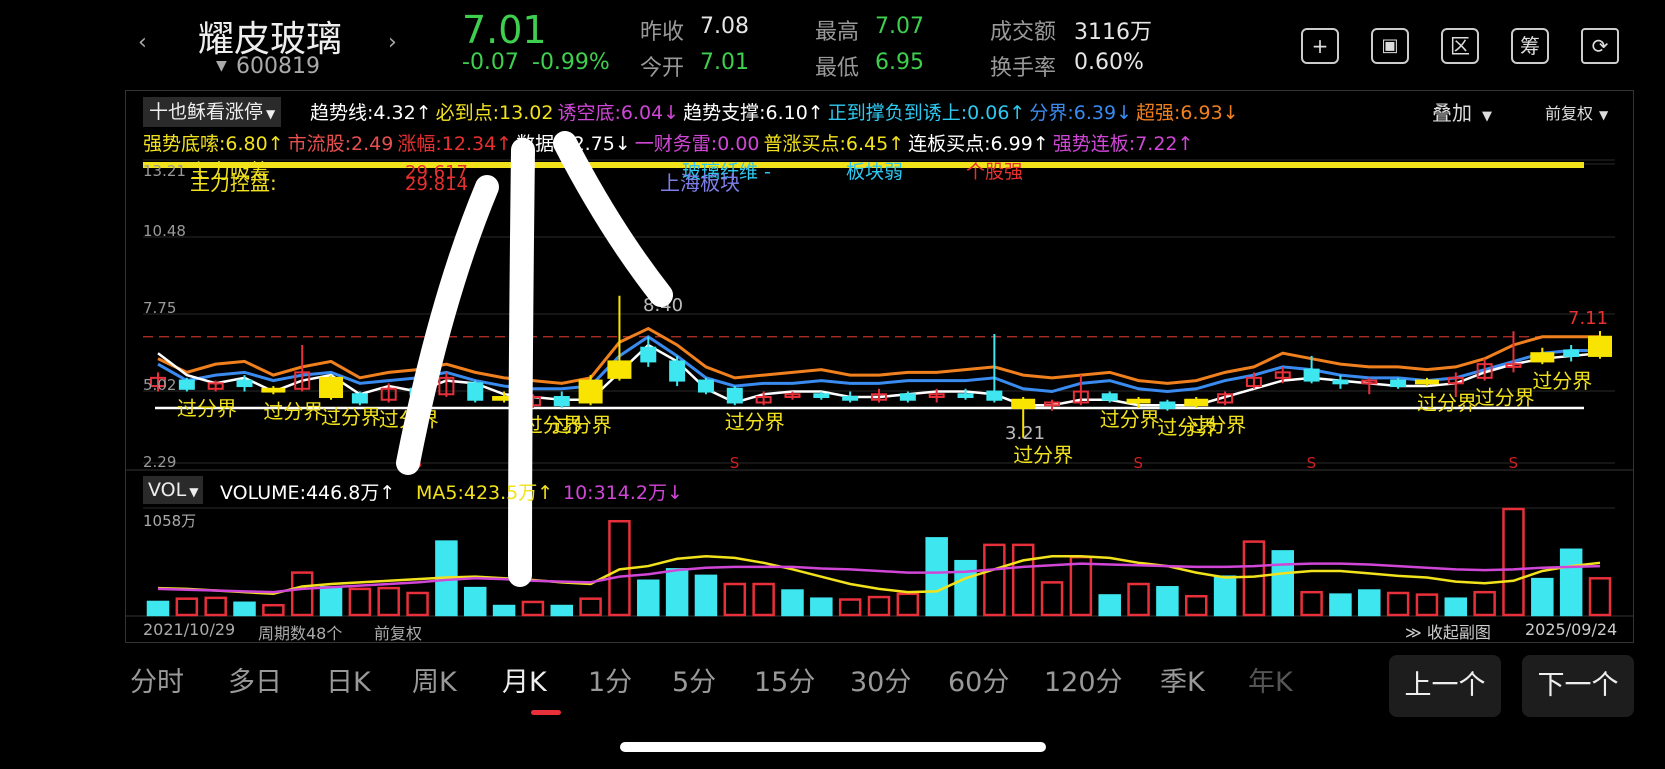 The width and height of the screenshot is (1665, 769). What do you see at coordinates (874, 172) in the screenshot?
I see `sector-label: 板块弱` at bounding box center [874, 172].